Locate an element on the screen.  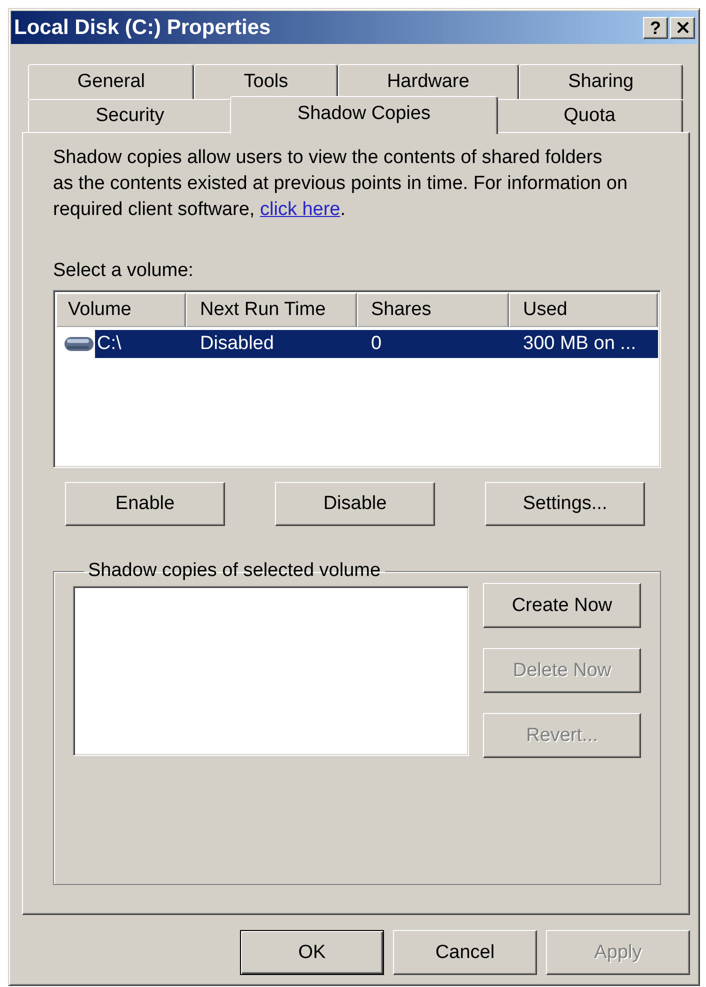
disable-button: Disable is located at coordinates (355, 504).